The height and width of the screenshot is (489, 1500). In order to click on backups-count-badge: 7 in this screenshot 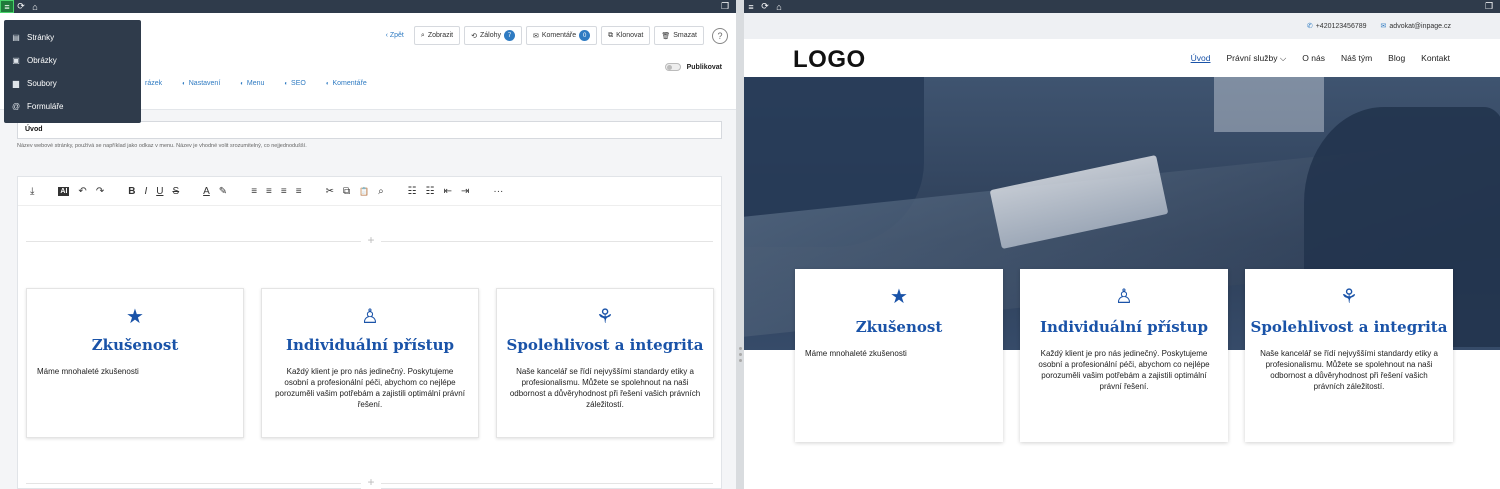, I will do `click(509, 35)`.